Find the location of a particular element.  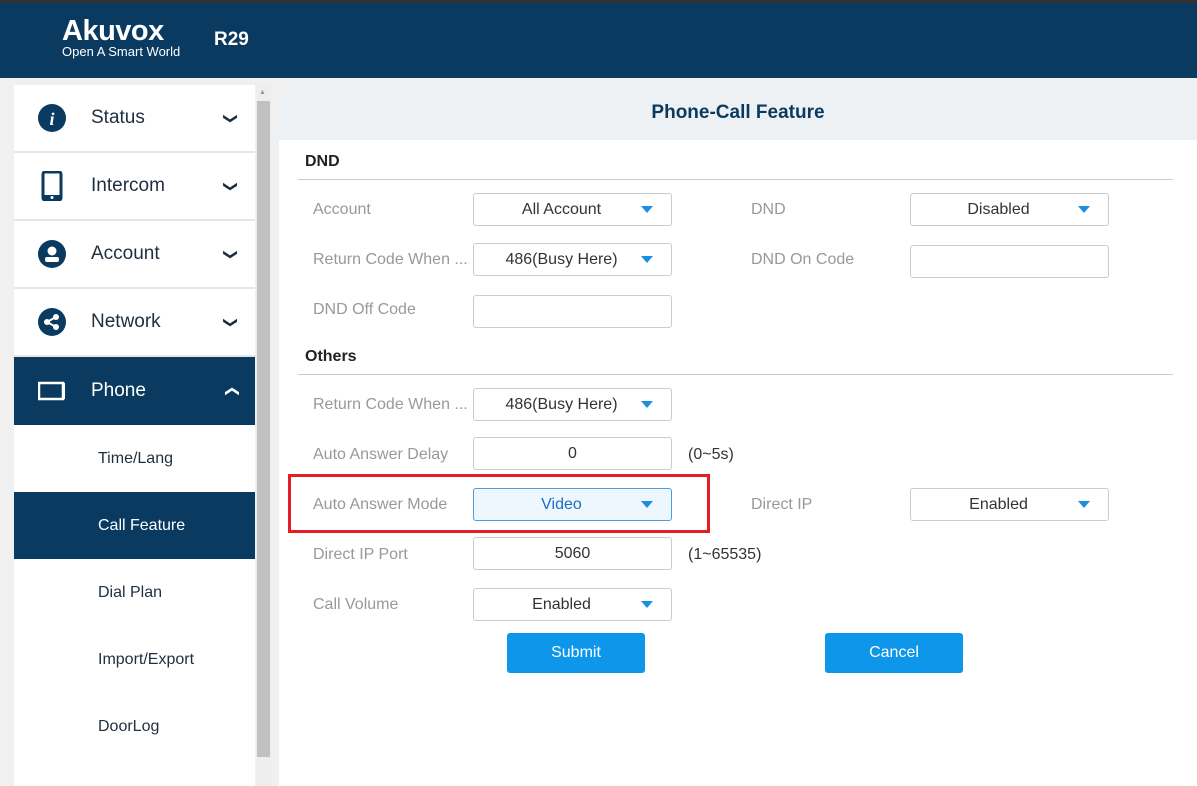

top-header: Akuvox Open A Smart World R29 is located at coordinates (598, 39).